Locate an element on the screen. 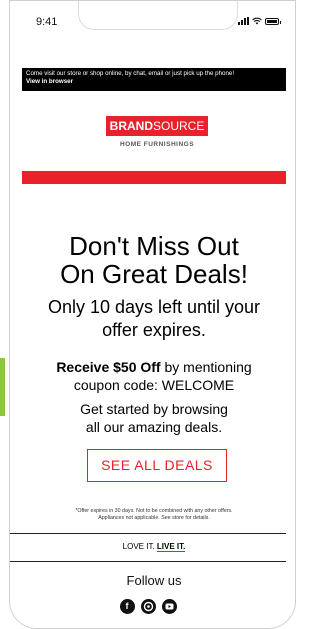  wifi-icon is located at coordinates (257, 21).